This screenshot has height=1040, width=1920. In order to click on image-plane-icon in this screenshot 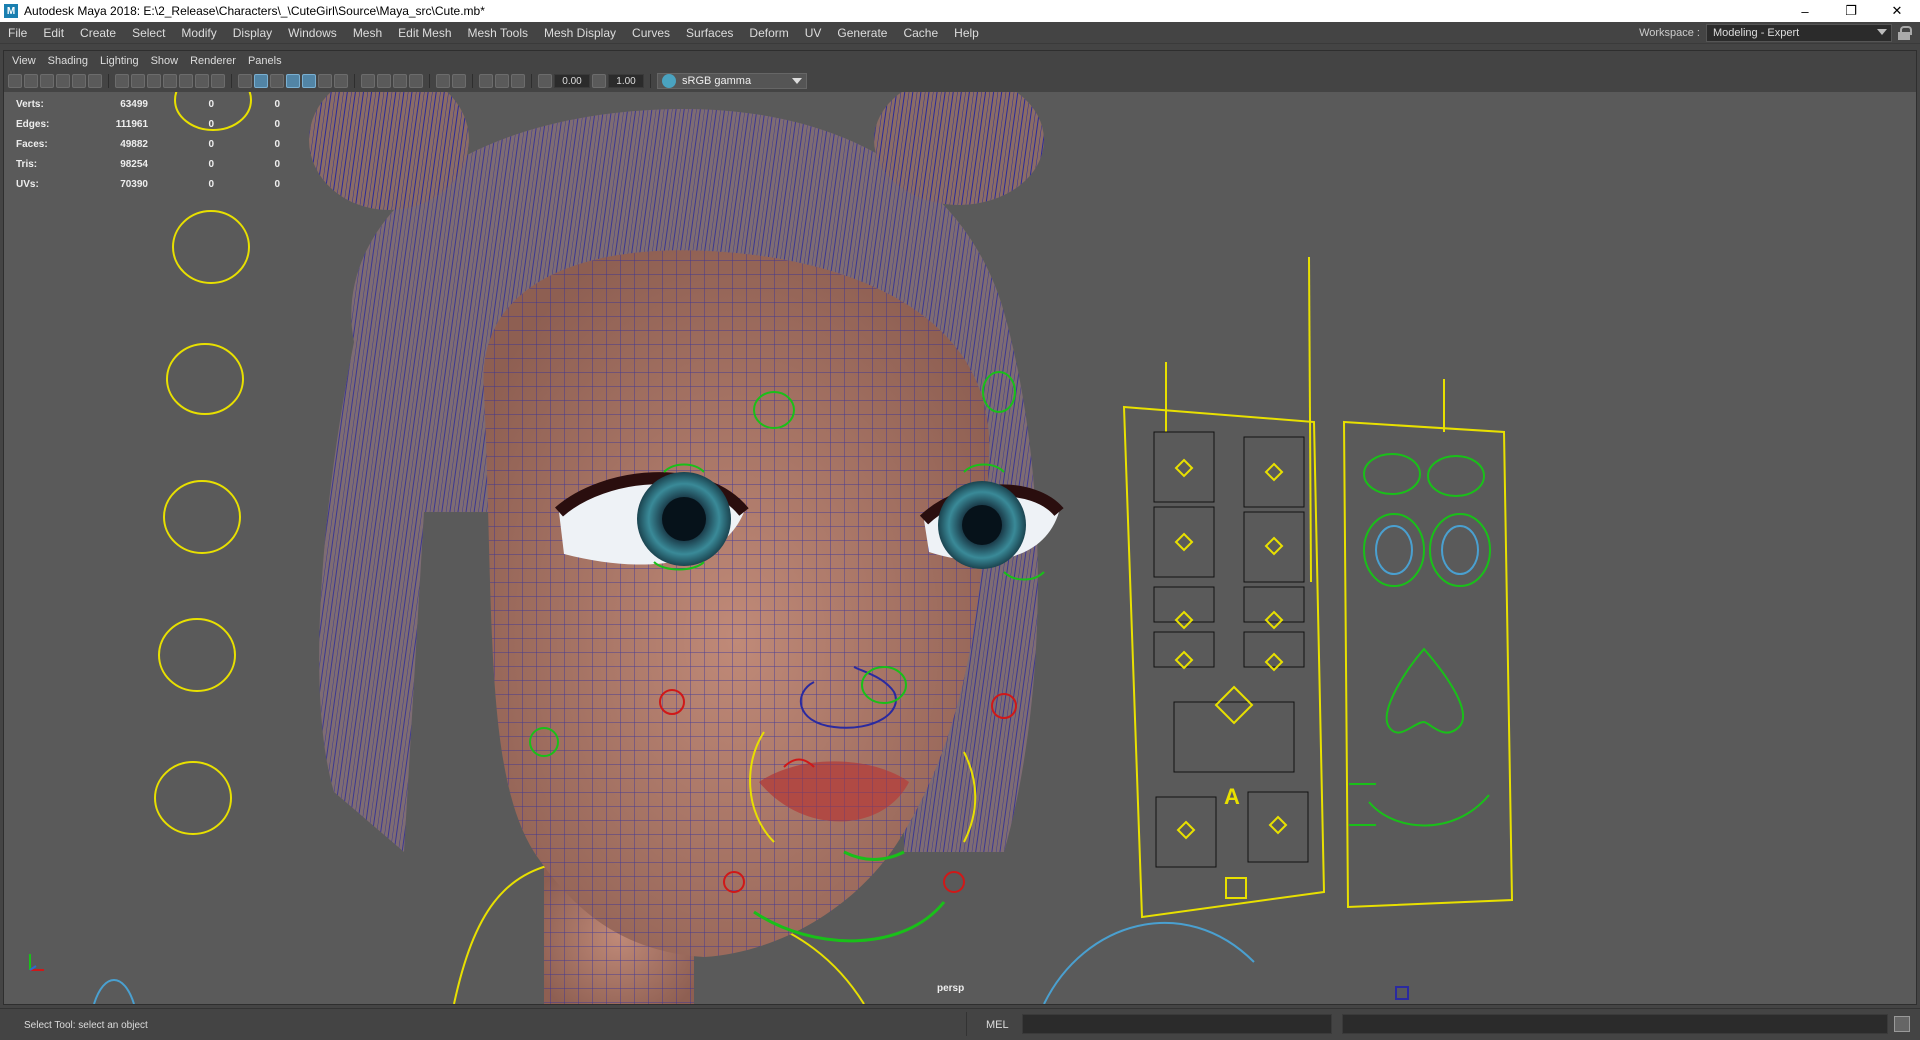, I will do `click(63, 81)`.